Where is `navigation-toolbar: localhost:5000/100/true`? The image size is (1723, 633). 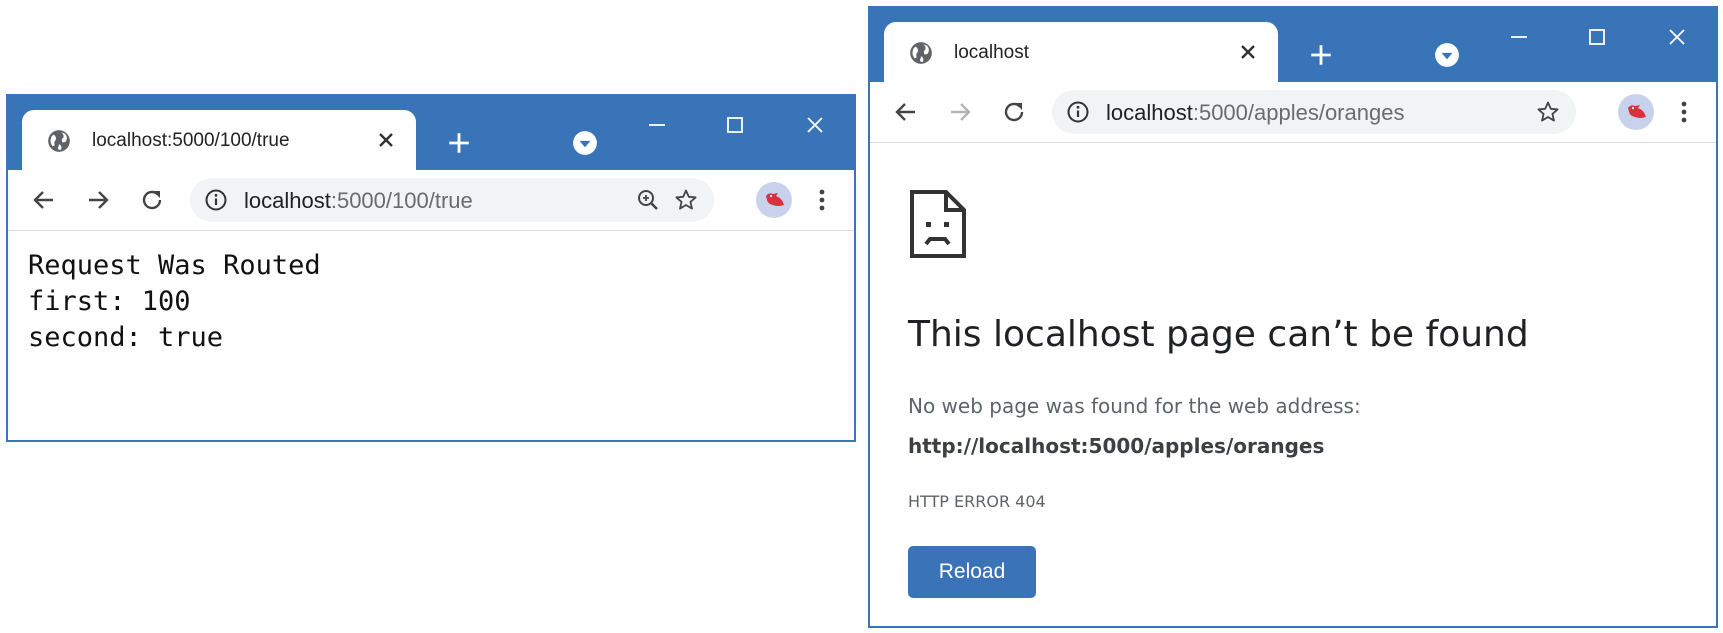
navigation-toolbar: localhost:5000/100/true is located at coordinates (431, 200).